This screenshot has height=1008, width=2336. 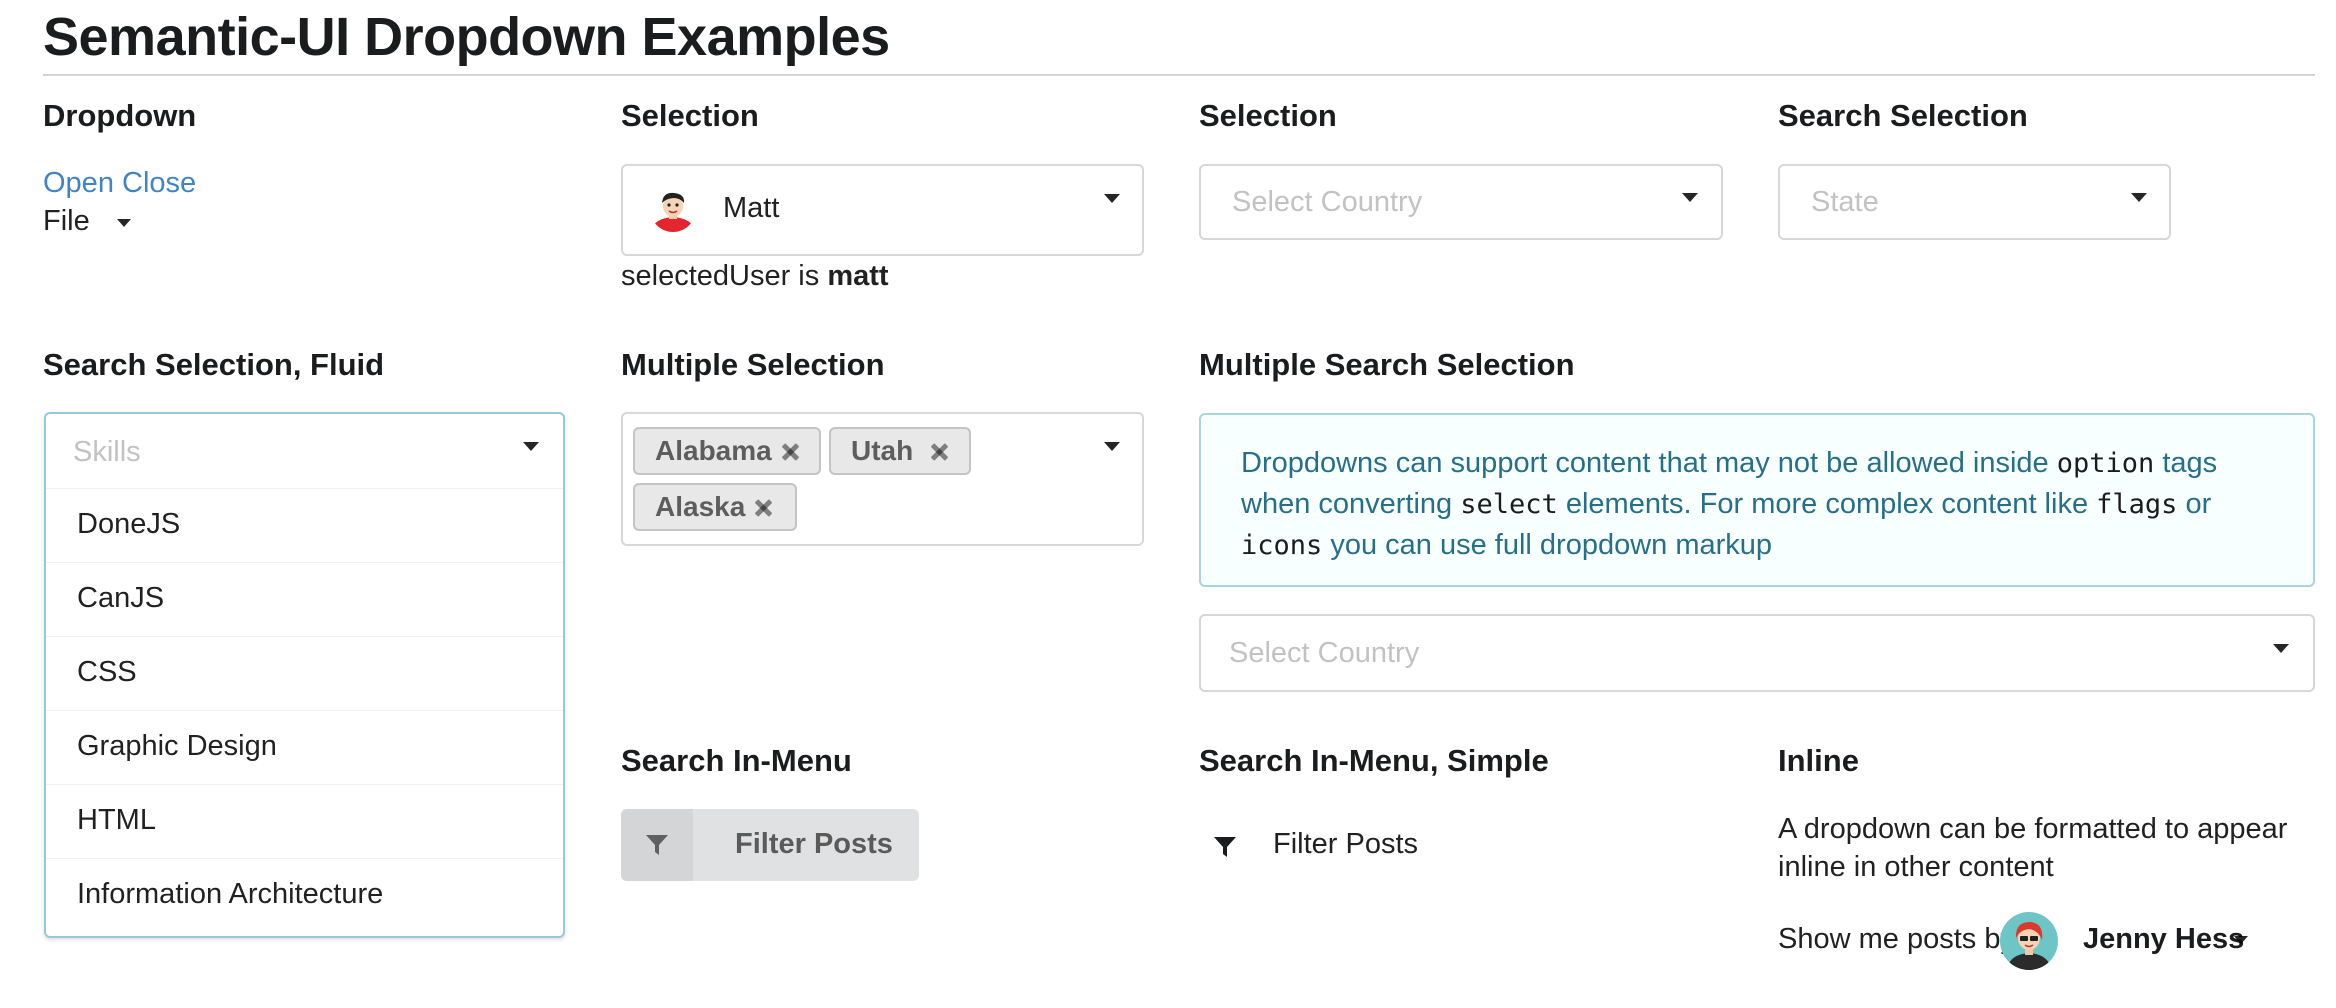 What do you see at coordinates (1327, 202) in the screenshot?
I see `country-placeholder: Select Country` at bounding box center [1327, 202].